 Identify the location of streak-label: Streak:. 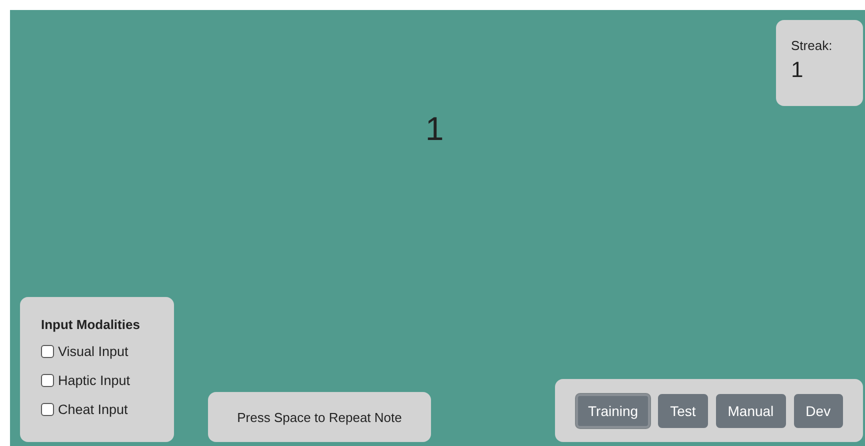
(812, 45).